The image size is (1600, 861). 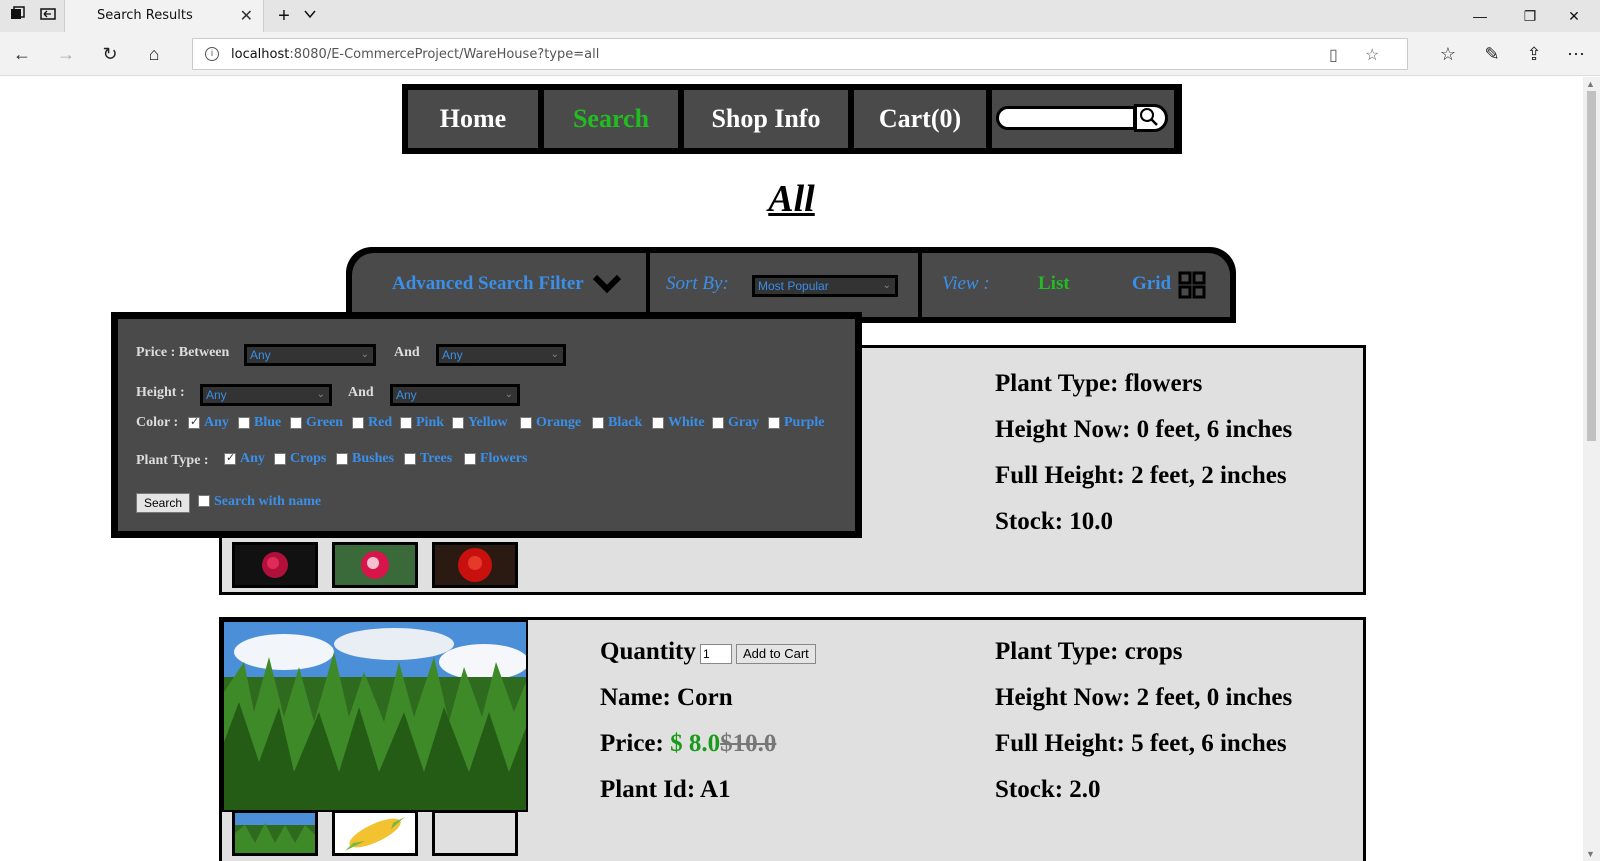 What do you see at coordinates (1372, 55) in the screenshot?
I see `favorite-star-icon: ☆` at bounding box center [1372, 55].